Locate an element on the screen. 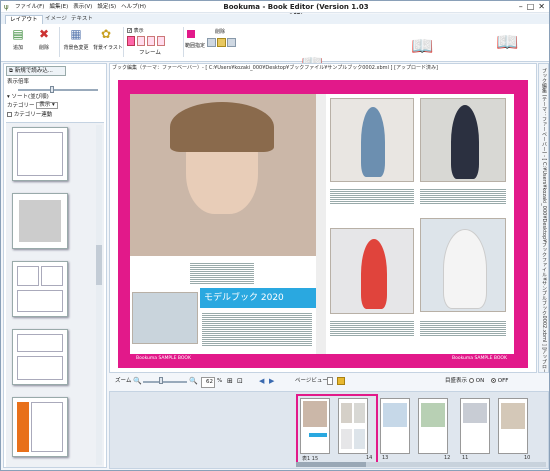 The image size is (550, 471). align-right-icon is located at coordinates (231, 42).